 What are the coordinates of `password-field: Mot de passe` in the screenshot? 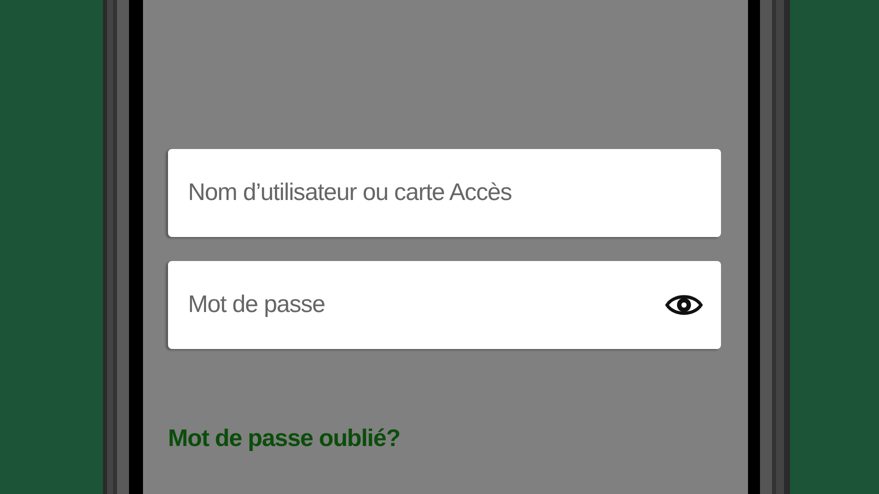 It's located at (444, 305).